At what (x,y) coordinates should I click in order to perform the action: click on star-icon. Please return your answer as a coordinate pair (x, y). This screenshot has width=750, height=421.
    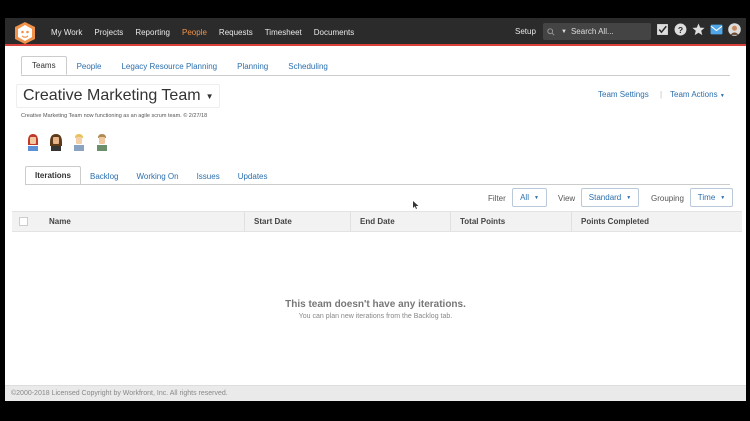
    Looking at the image, I should click on (698, 29).